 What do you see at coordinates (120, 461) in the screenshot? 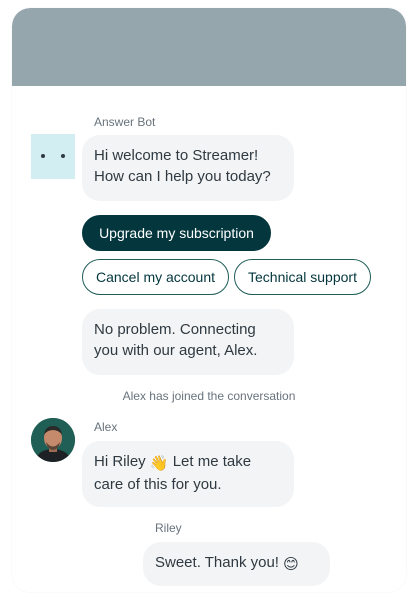
I see `agent-message-greeting: Hi Riley` at bounding box center [120, 461].